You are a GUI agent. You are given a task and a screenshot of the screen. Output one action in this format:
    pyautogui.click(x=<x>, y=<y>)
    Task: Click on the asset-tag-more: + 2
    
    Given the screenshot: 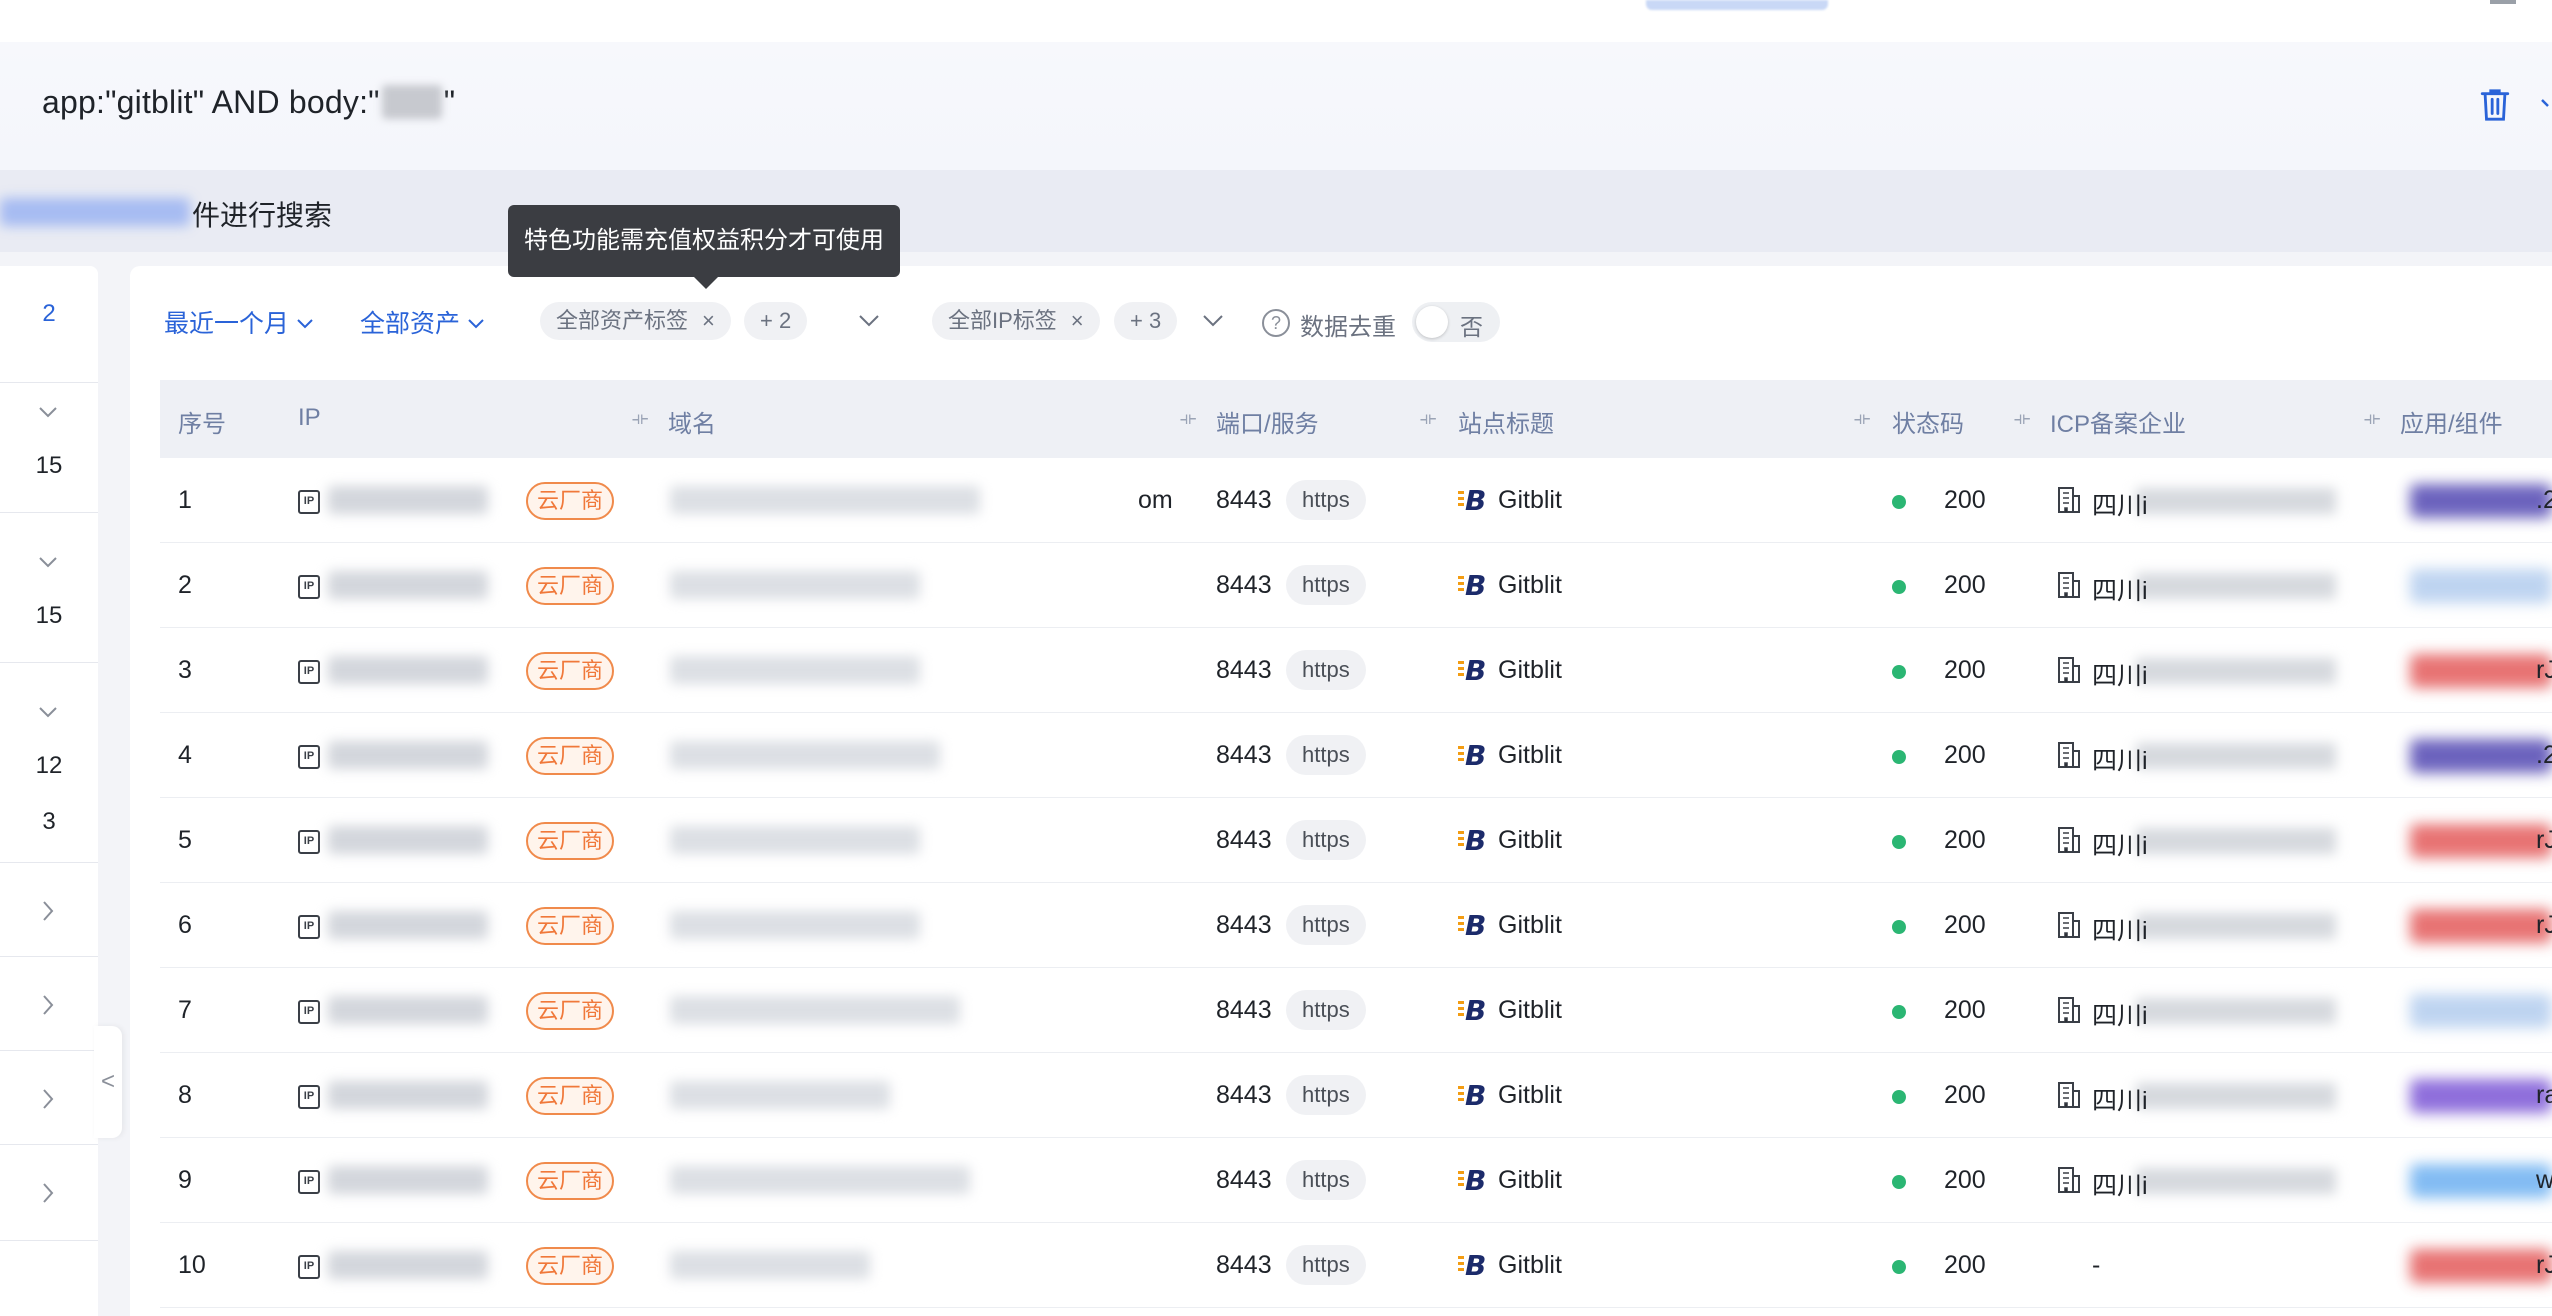 What is the action you would take?
    pyautogui.click(x=776, y=321)
    